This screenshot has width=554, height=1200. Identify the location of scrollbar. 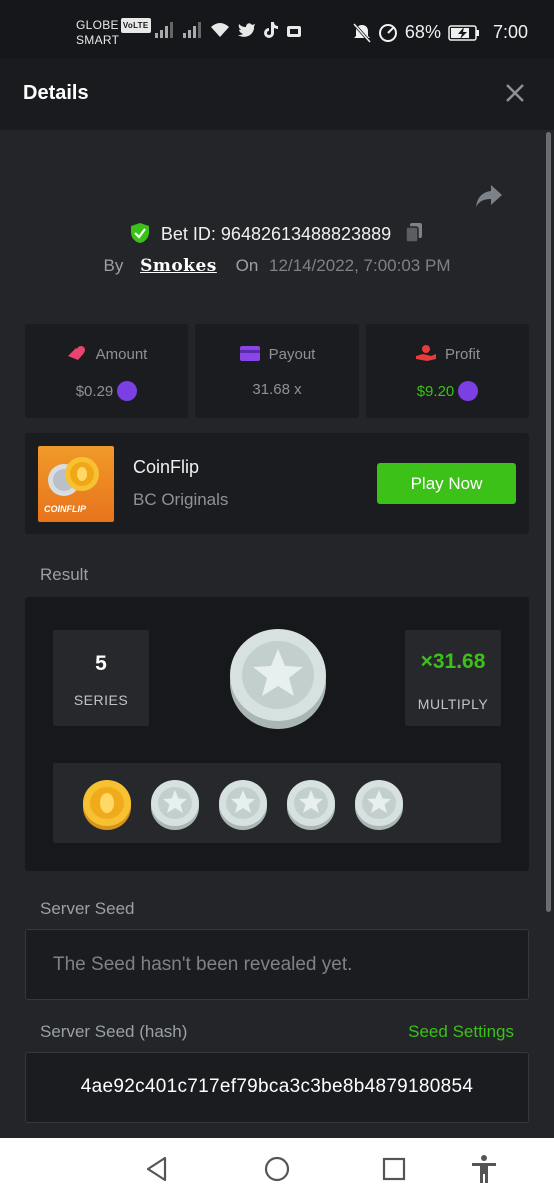
(548, 522).